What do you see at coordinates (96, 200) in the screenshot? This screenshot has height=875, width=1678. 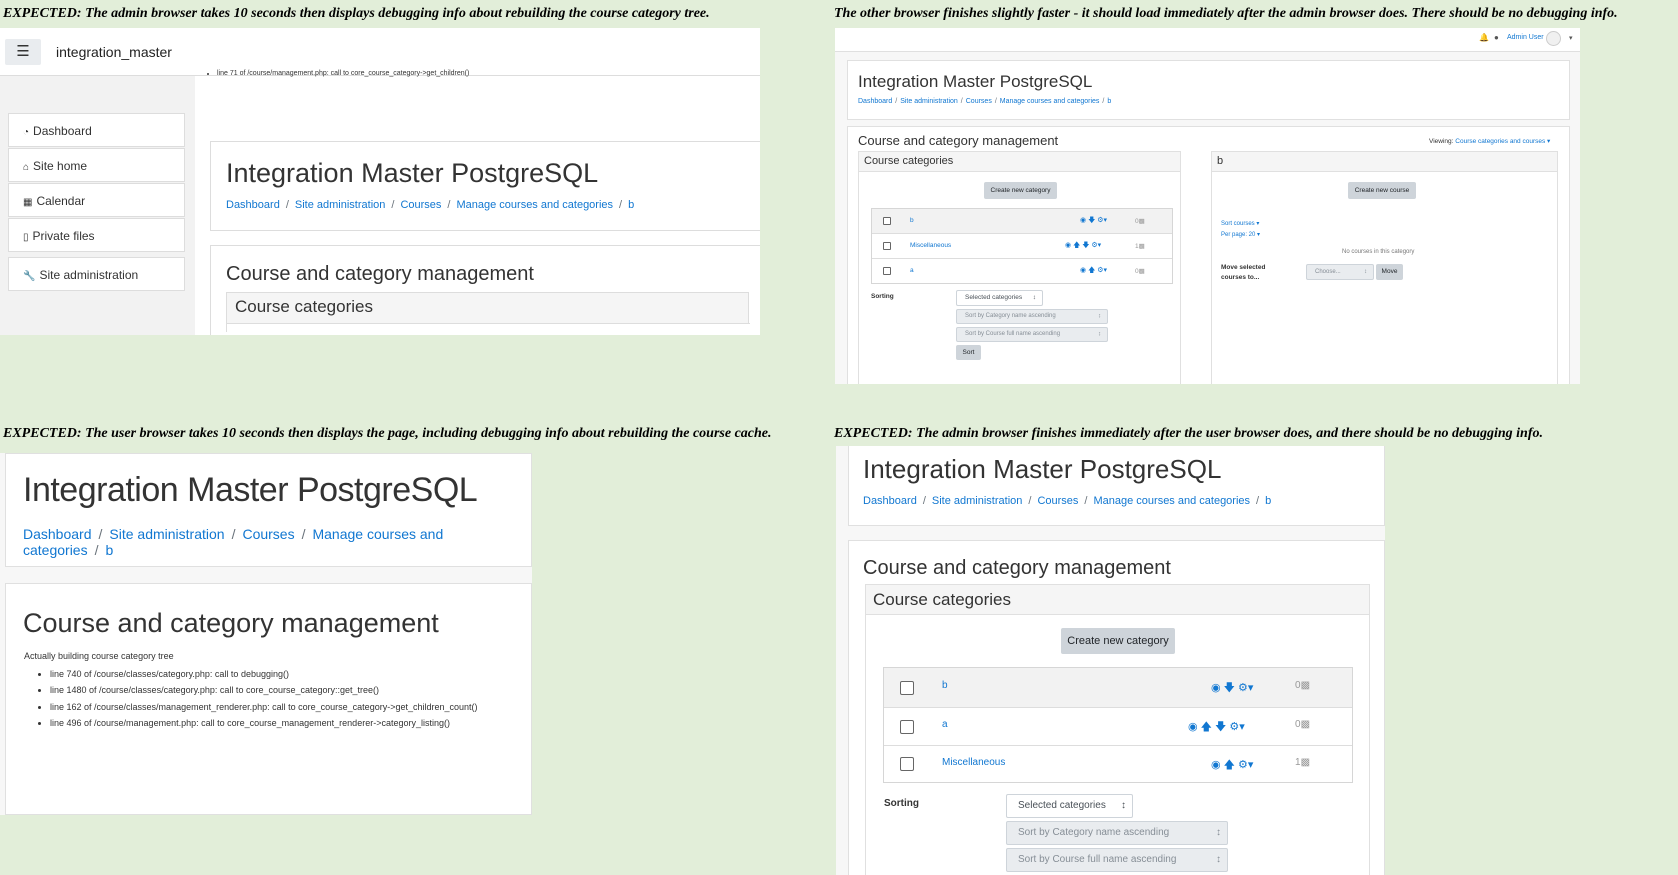 I see `nav-item-calendar: ▦ Calendar` at bounding box center [96, 200].